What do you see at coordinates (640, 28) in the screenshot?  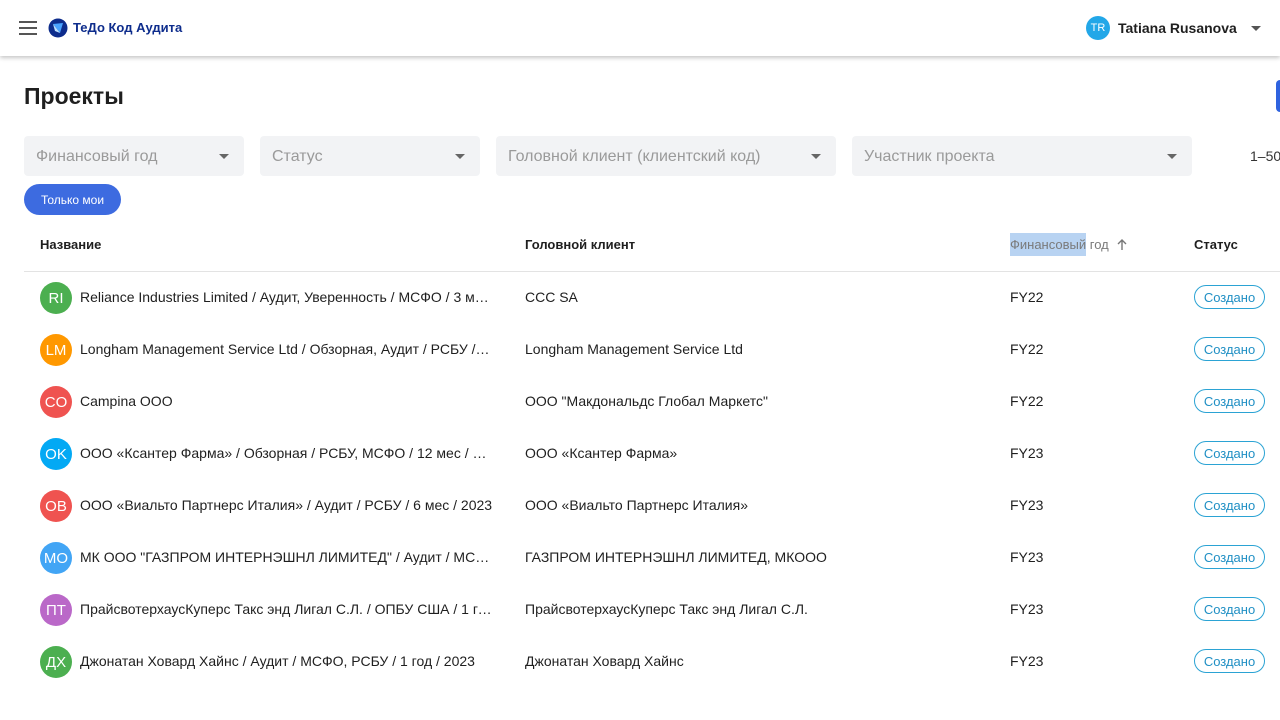 I see `app-bar: ТеДо Код Аудита TR Tatiana Rusanova` at bounding box center [640, 28].